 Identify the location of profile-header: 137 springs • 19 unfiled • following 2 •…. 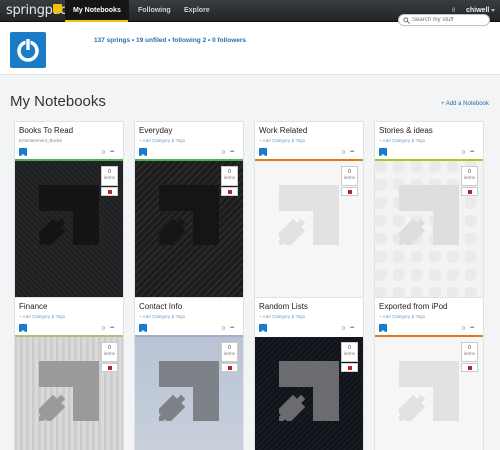
(250, 48).